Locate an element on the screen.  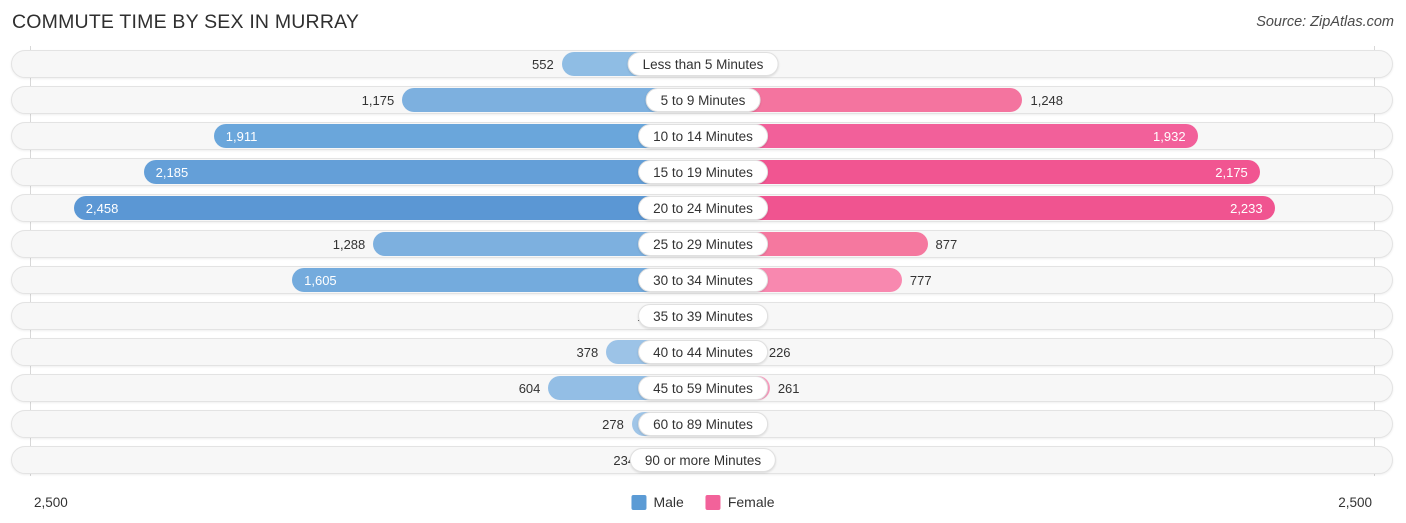
bar-value-female: 261 is located at coordinates (788, 388).